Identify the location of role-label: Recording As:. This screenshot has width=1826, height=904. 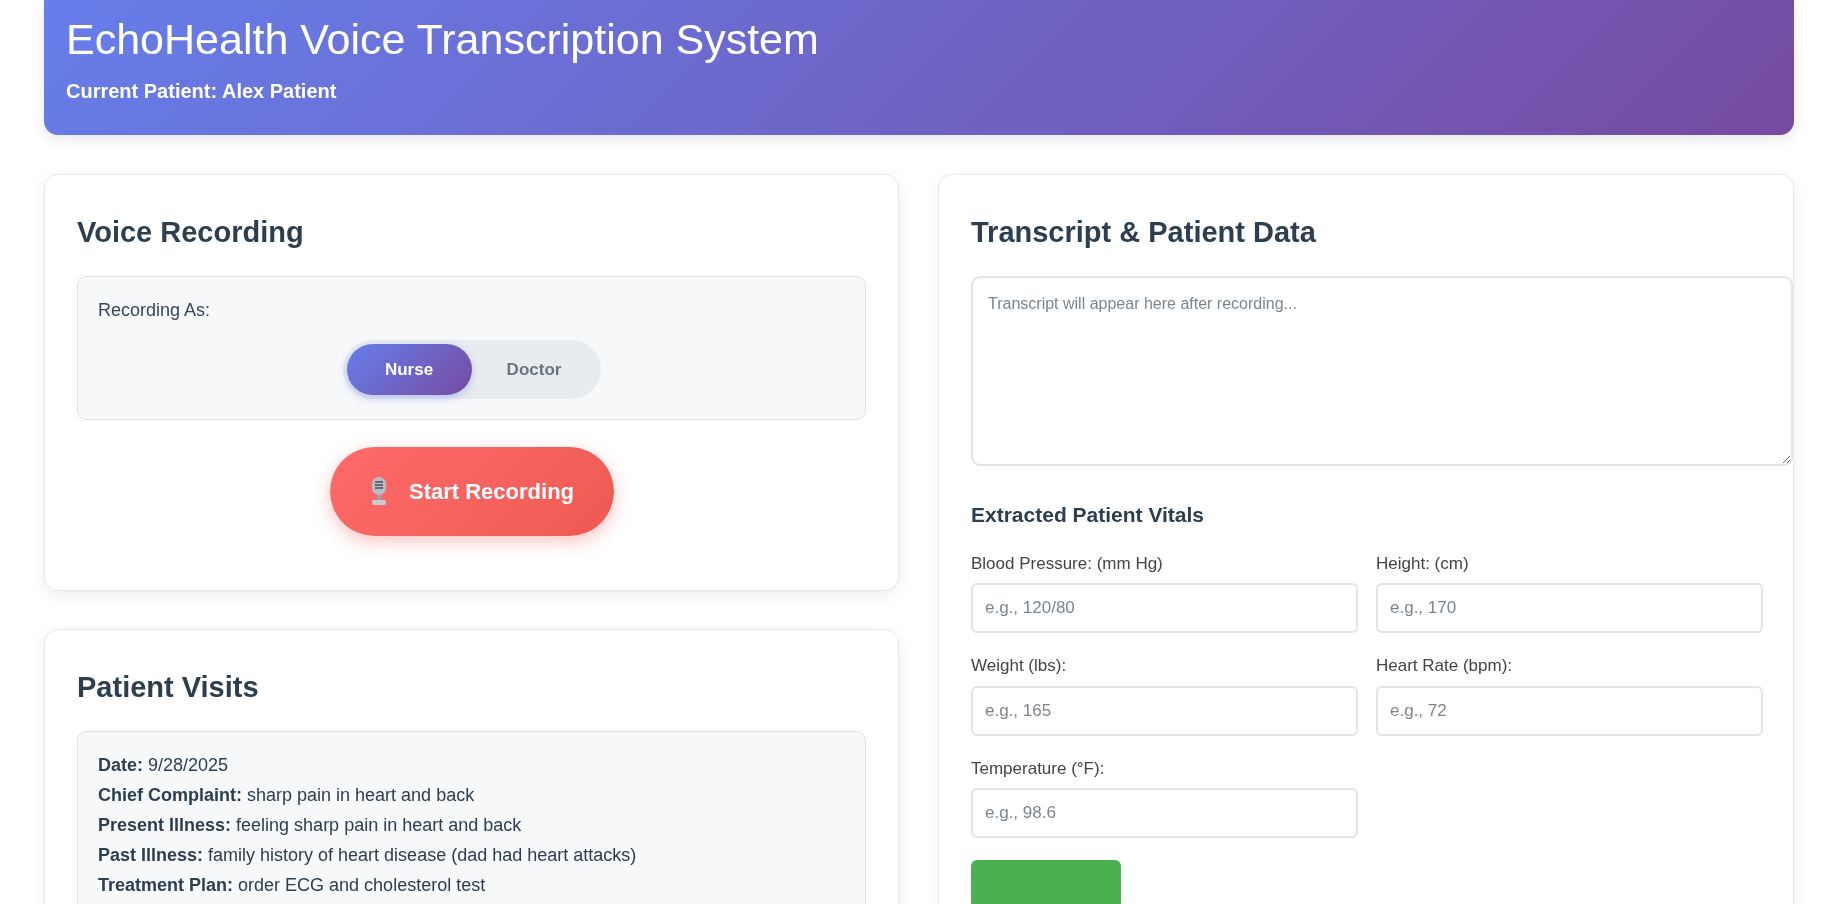
(155, 310).